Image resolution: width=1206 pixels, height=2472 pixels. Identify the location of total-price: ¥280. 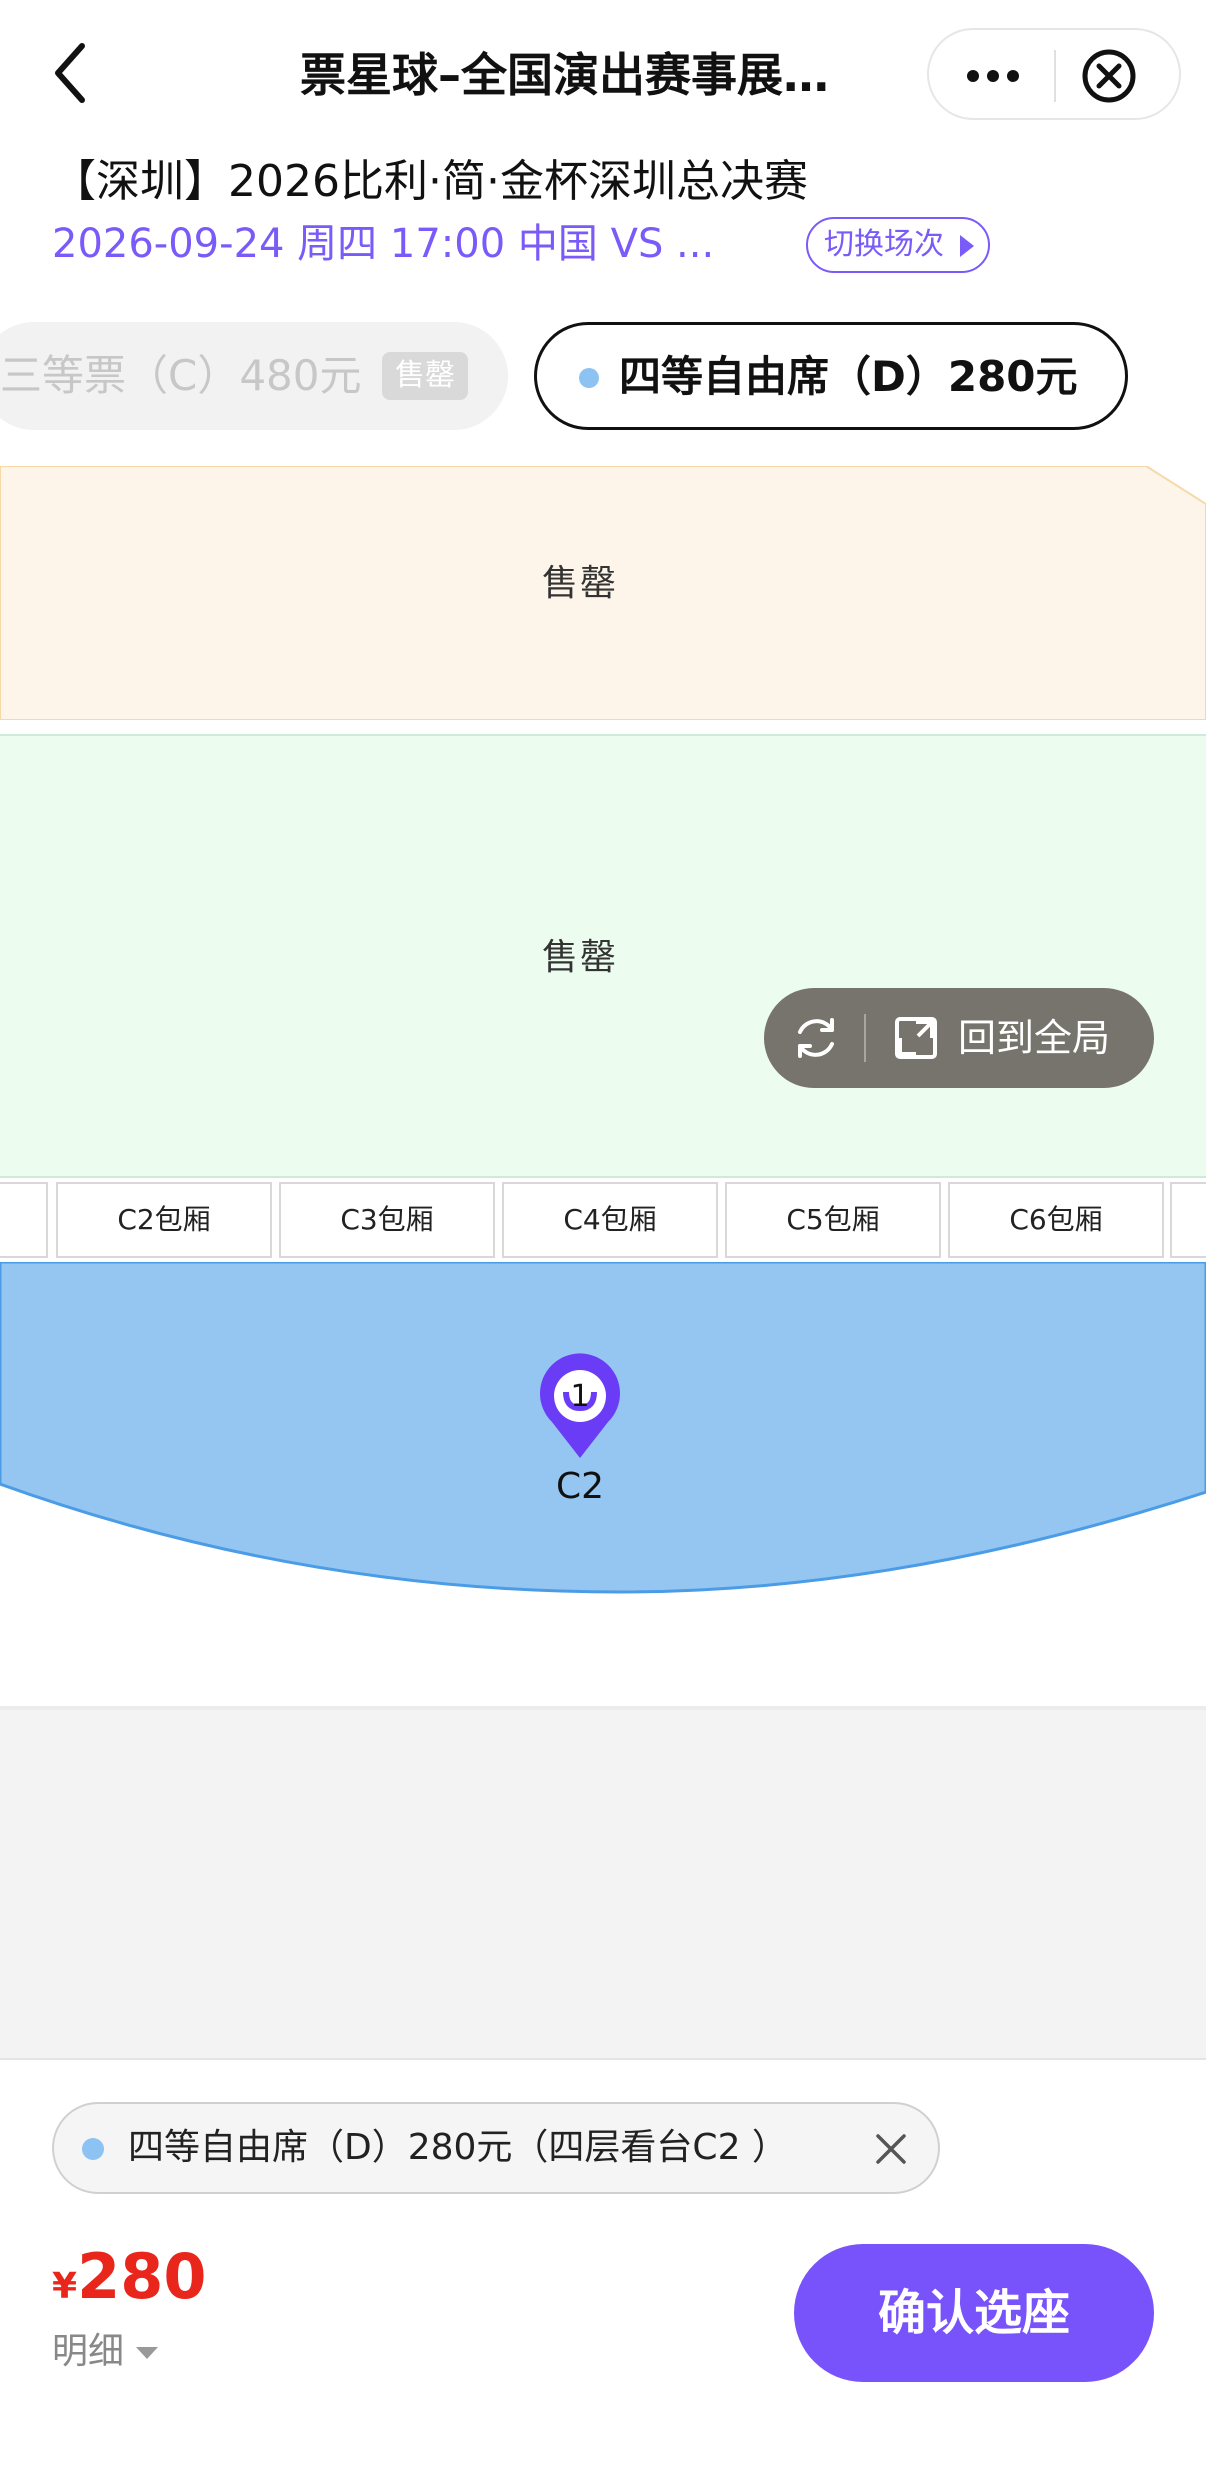
(129, 2276).